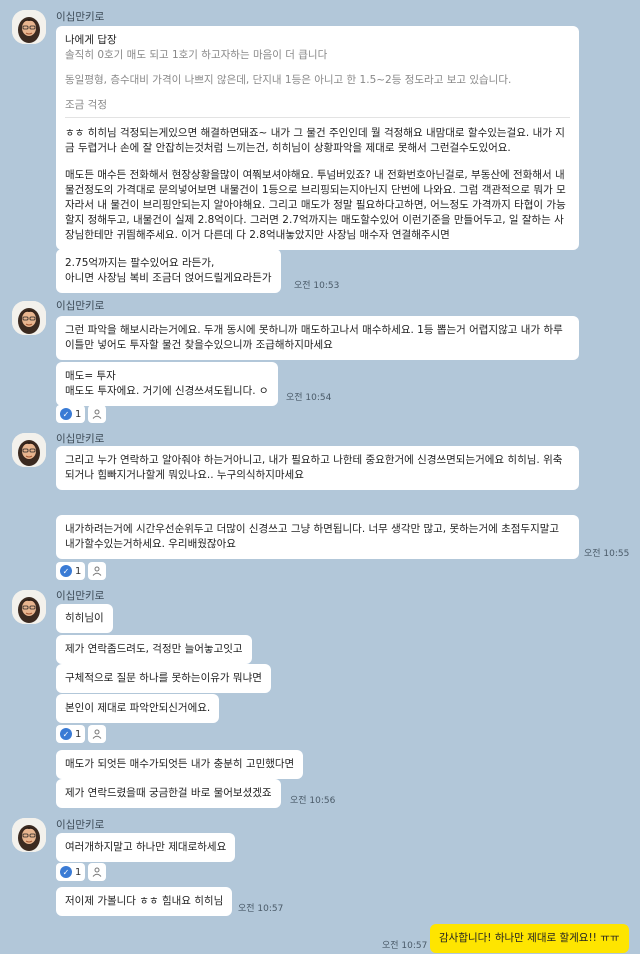  I want to click on message-bubble: 저이제 가볼니다 ㅎㅎ 힘내요 히히님, so click(144, 901).